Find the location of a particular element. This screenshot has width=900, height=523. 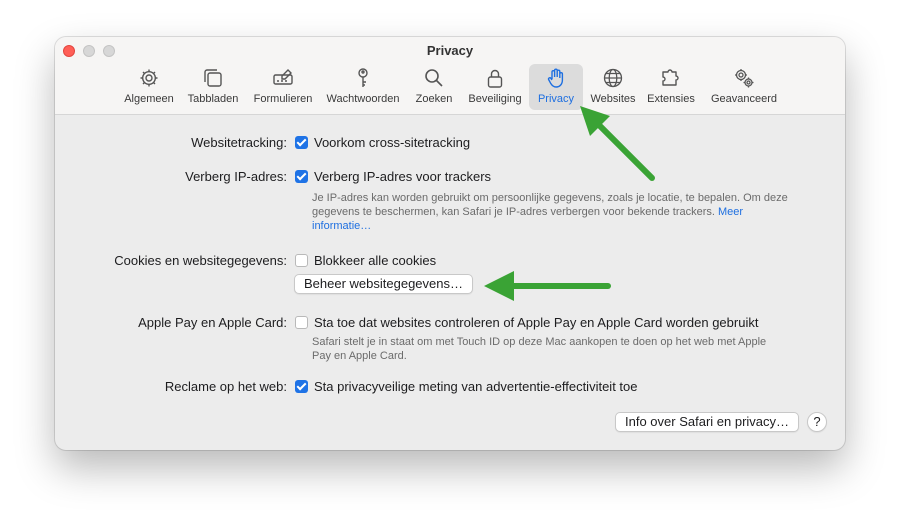

applepay-label: Apple Pay en Apple Card: is located at coordinates (212, 322).